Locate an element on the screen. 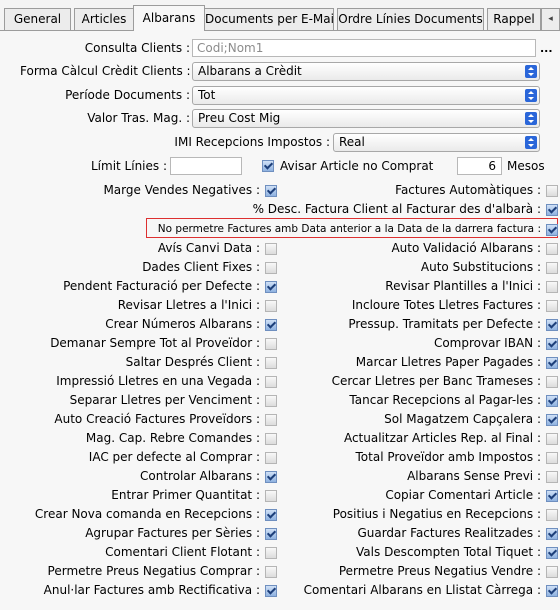 The height and width of the screenshot is (610, 560). tab-albarans: Albarans is located at coordinates (169, 18).